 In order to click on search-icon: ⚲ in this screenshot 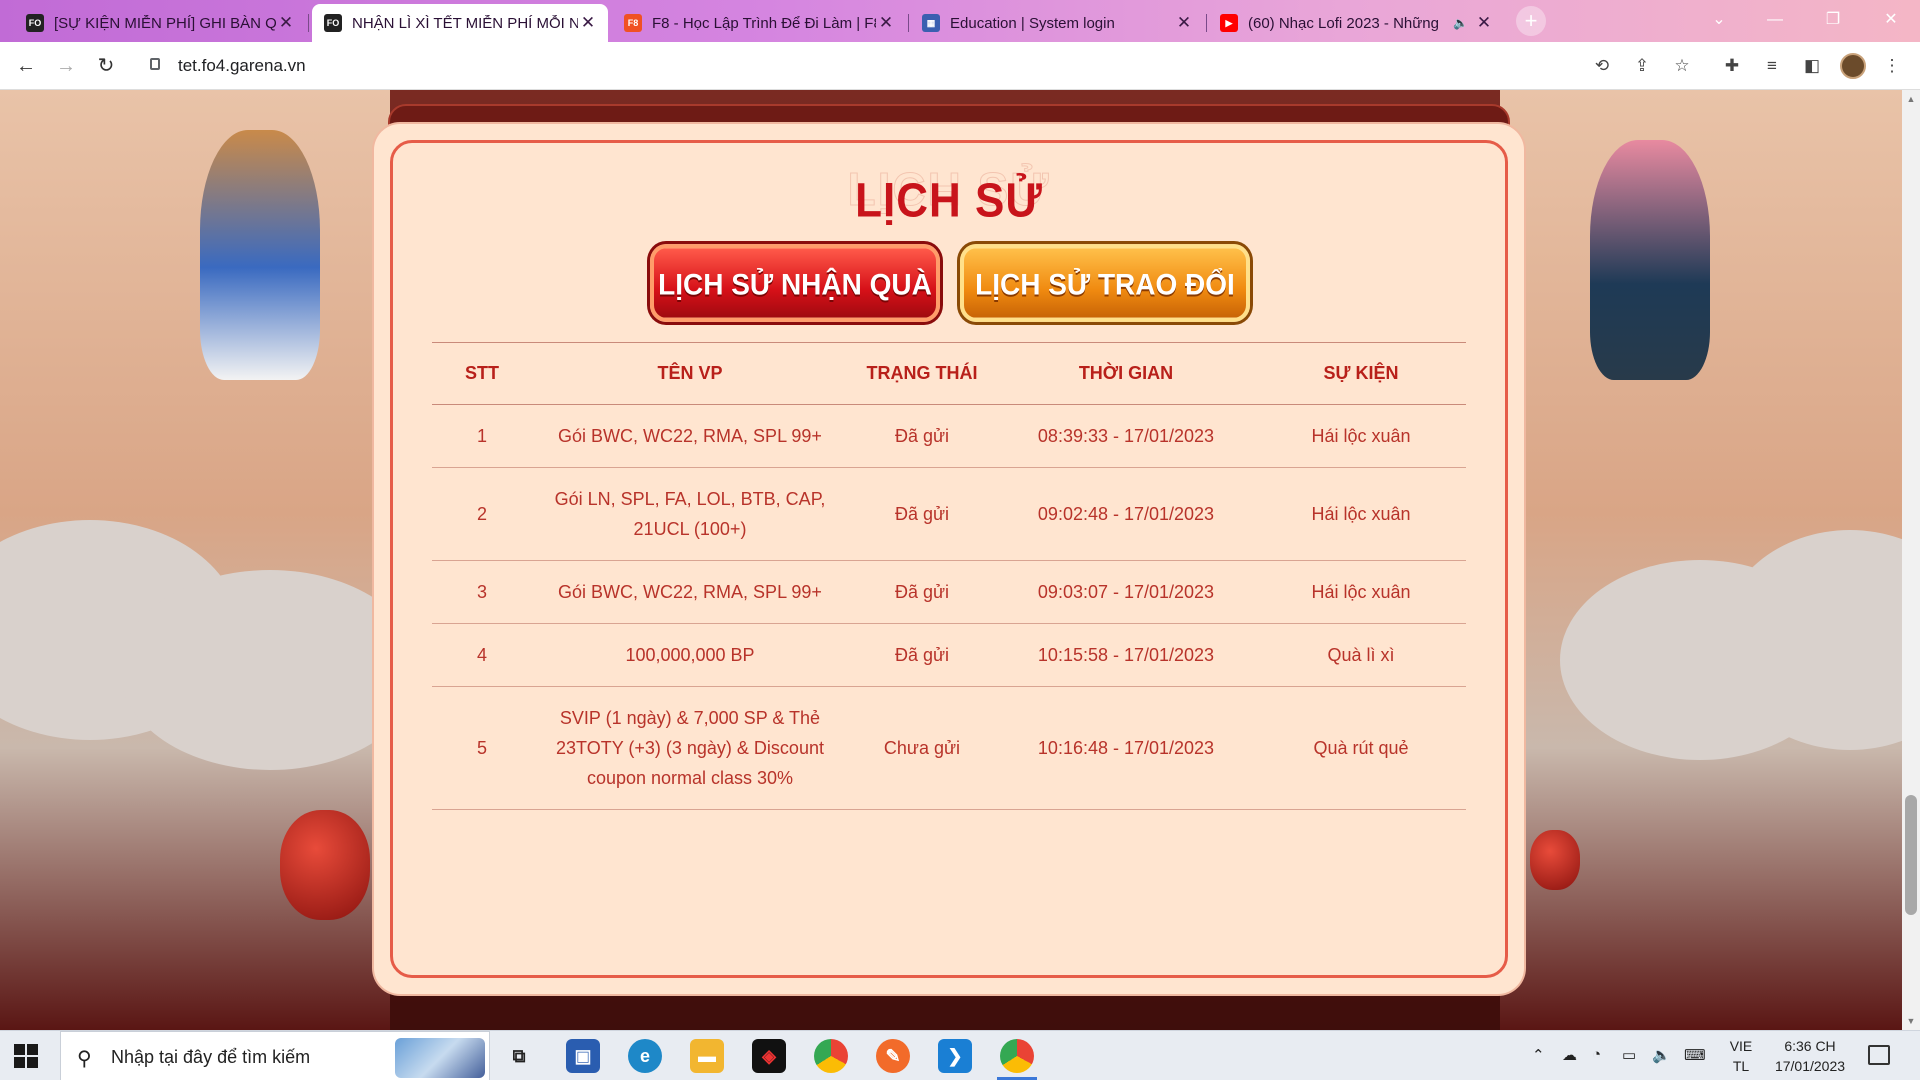, I will do `click(84, 1059)`.